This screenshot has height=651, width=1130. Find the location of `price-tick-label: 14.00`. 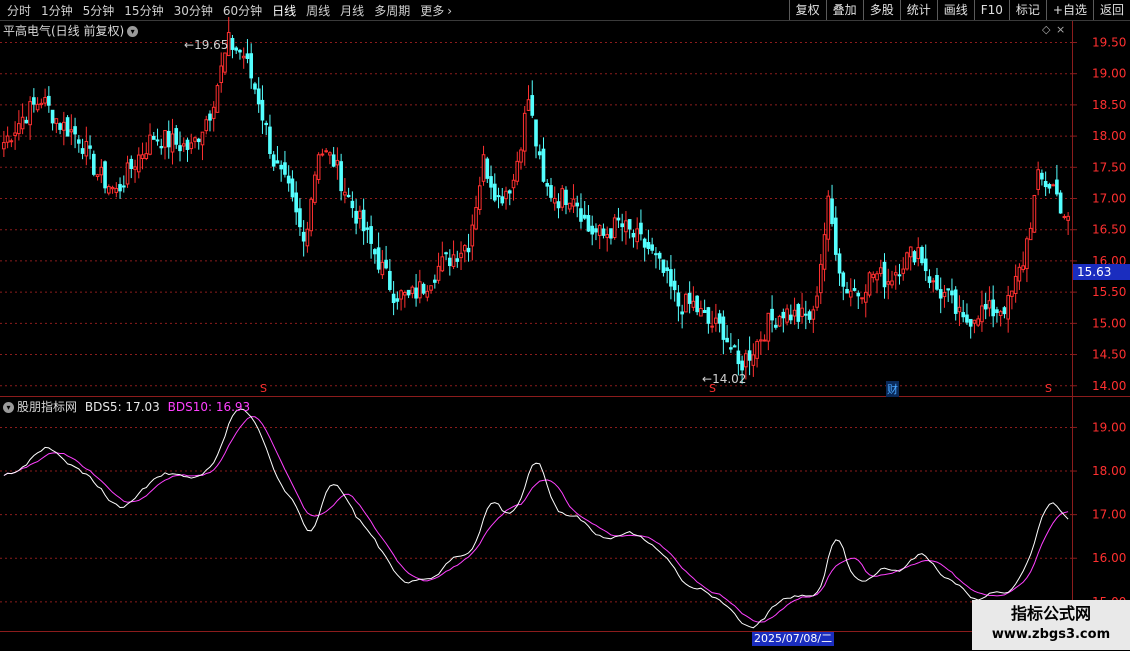

price-tick-label: 14.00 is located at coordinates (1109, 386).